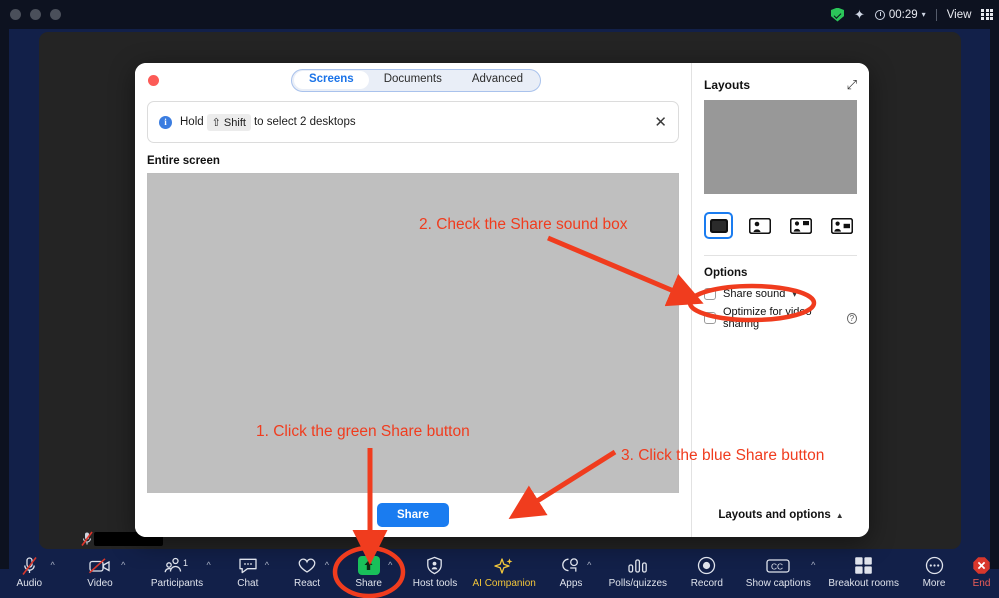  What do you see at coordinates (879, 14) in the screenshot?
I see `clock-icon` at bounding box center [879, 14].